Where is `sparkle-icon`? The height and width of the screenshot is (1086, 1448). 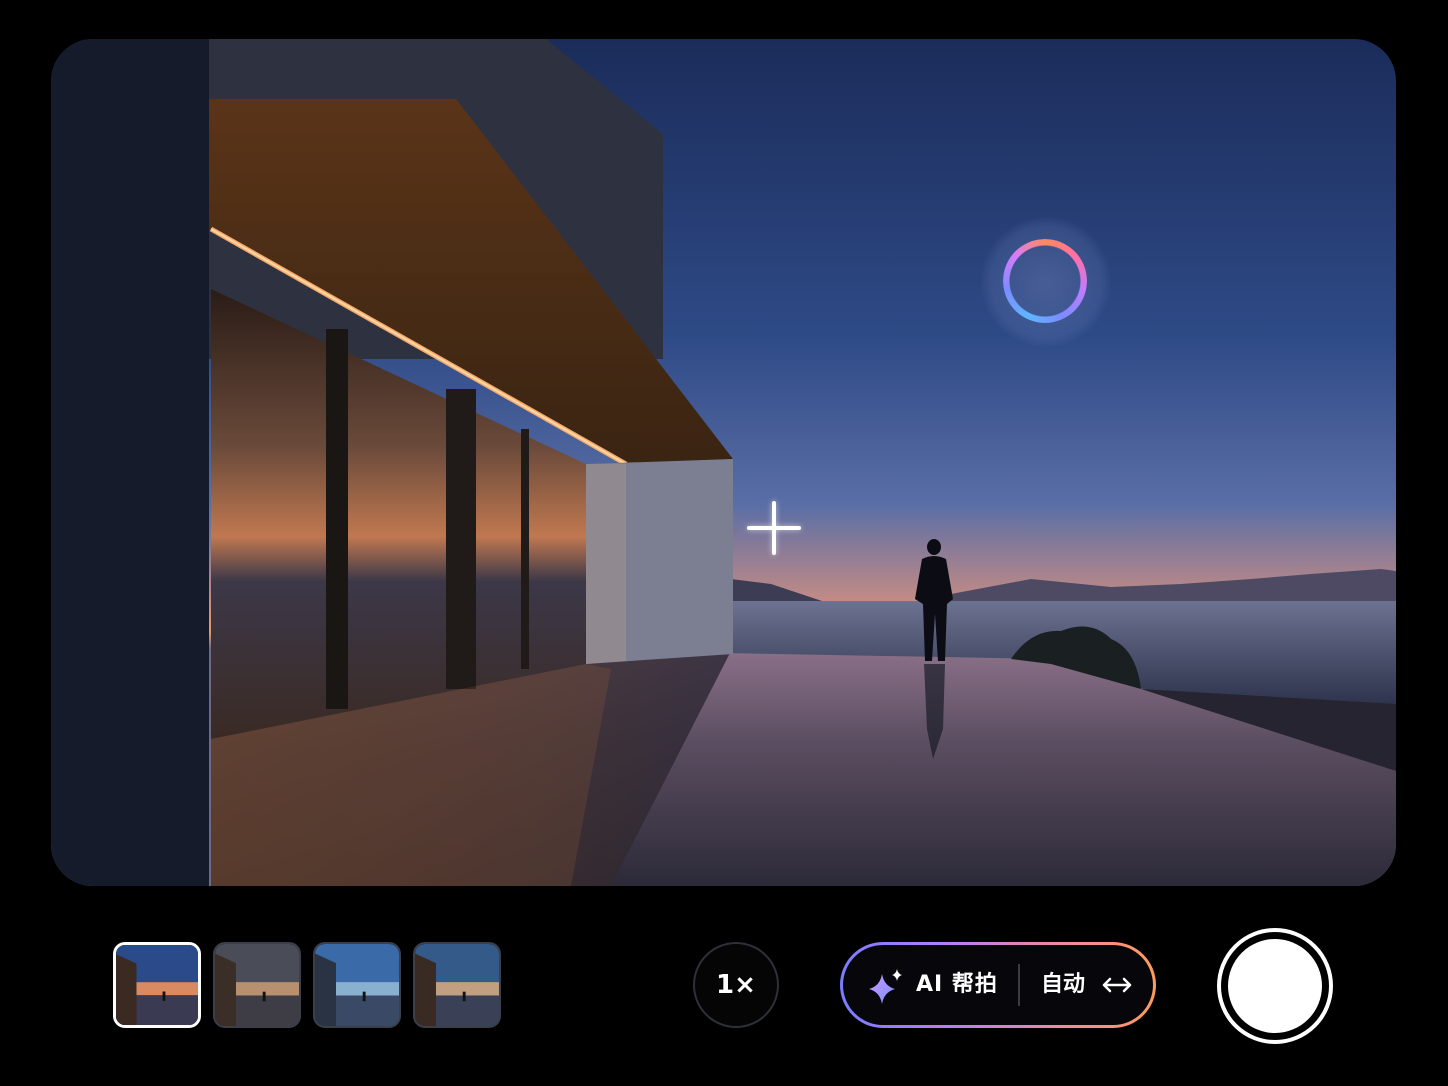
sparkle-icon is located at coordinates (885, 986).